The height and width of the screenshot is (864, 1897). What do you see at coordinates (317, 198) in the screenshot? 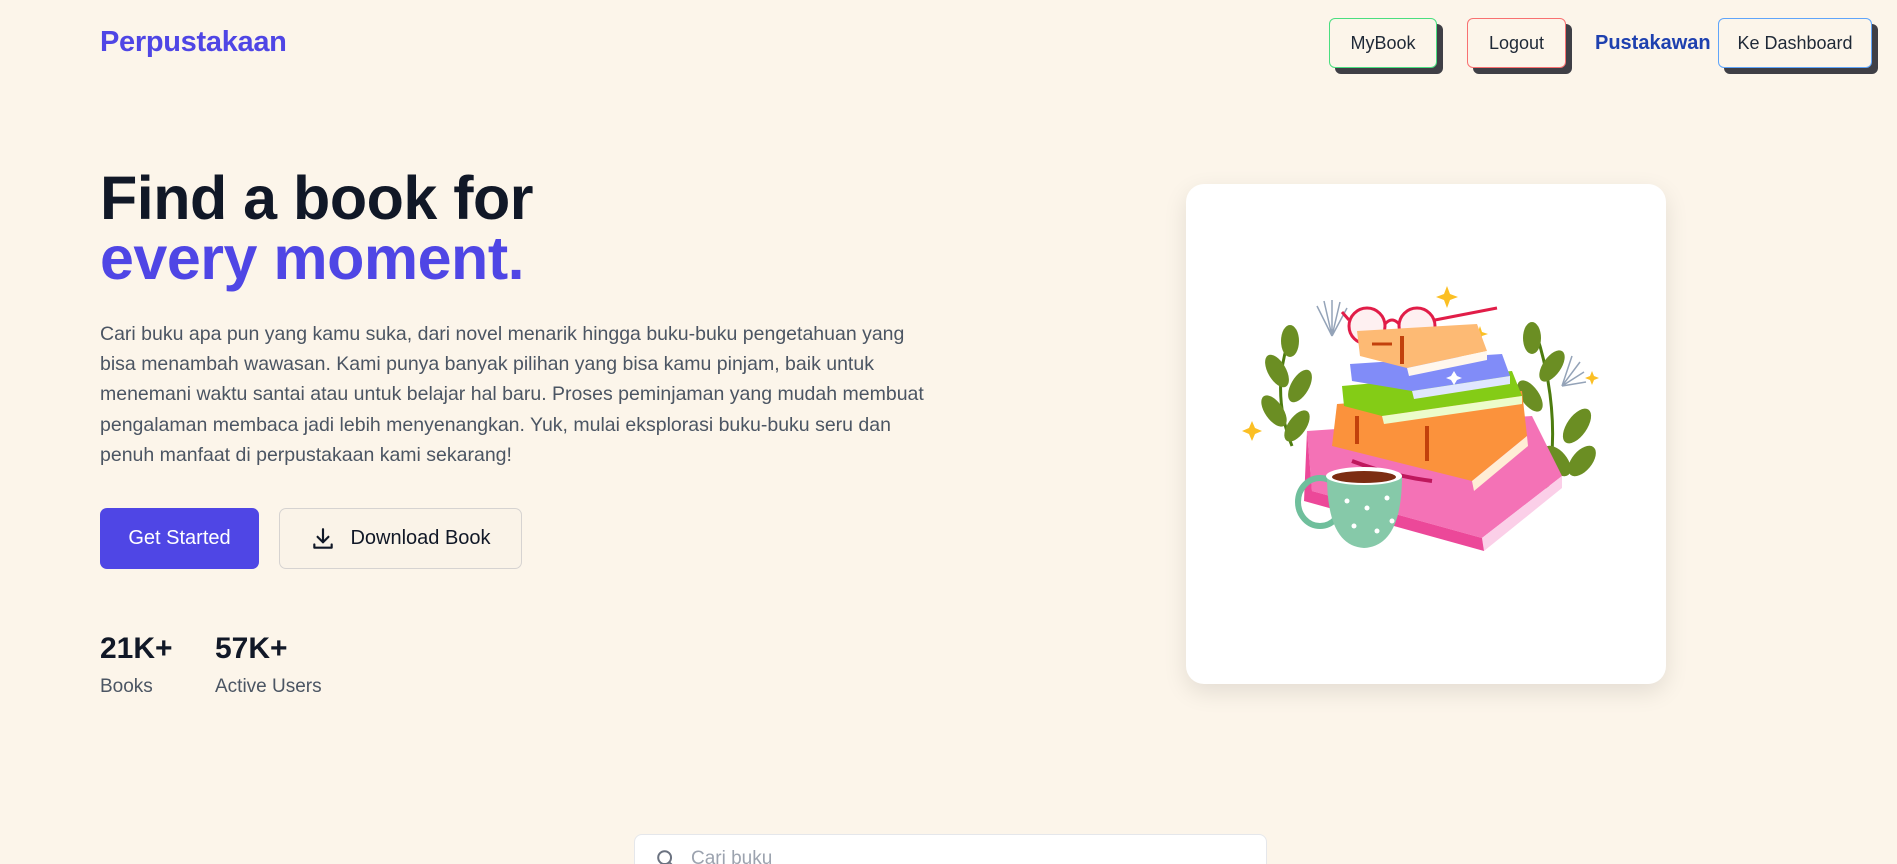
I see `hero-title-line1: Find a book for` at bounding box center [317, 198].